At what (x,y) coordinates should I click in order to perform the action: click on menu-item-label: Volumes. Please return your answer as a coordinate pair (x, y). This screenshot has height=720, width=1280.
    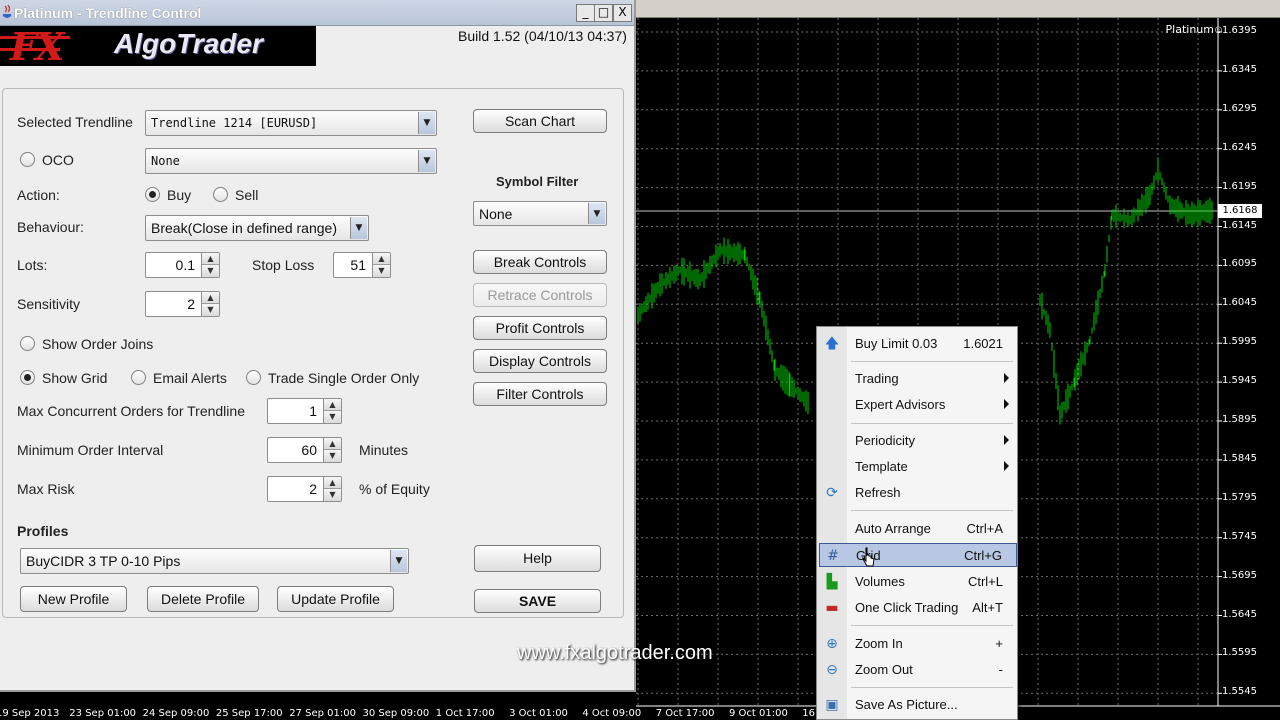
    Looking at the image, I should click on (880, 581).